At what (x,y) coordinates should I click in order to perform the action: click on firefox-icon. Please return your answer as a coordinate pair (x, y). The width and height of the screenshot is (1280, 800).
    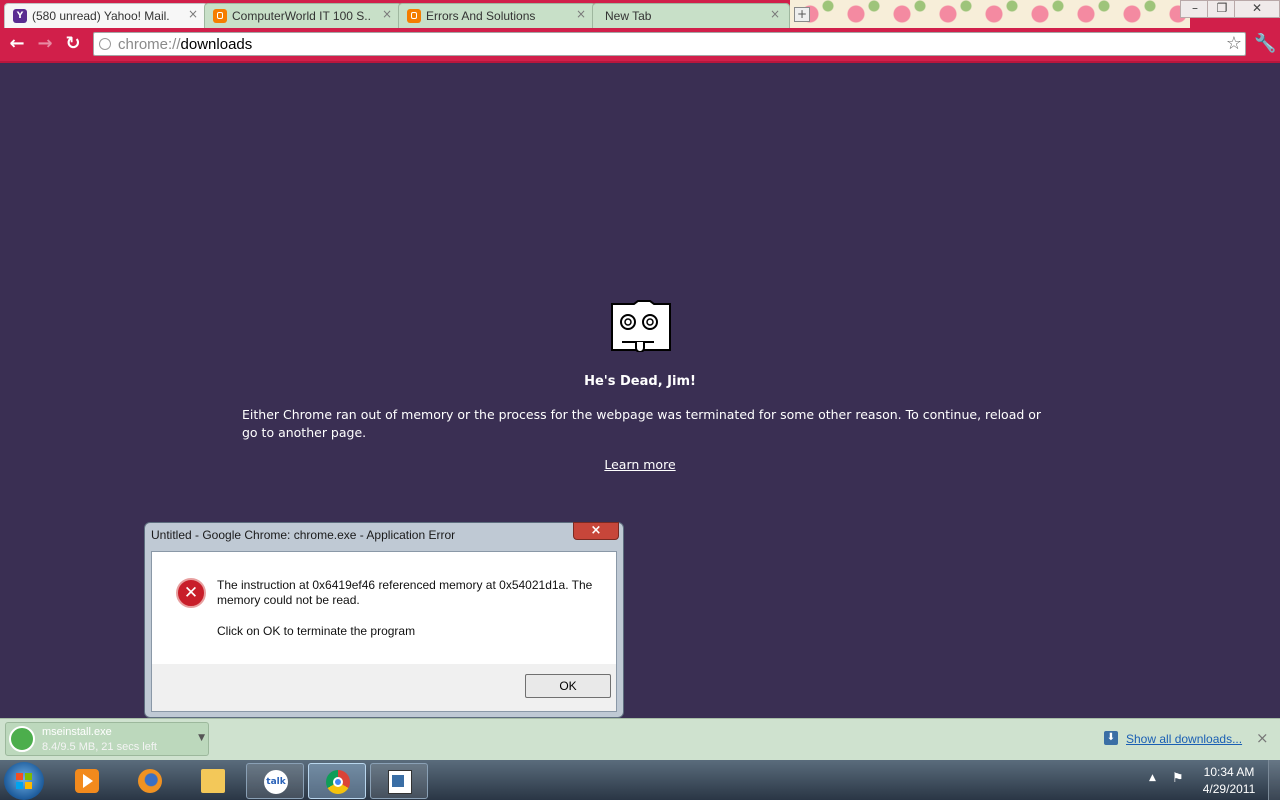
    Looking at the image, I should click on (150, 781).